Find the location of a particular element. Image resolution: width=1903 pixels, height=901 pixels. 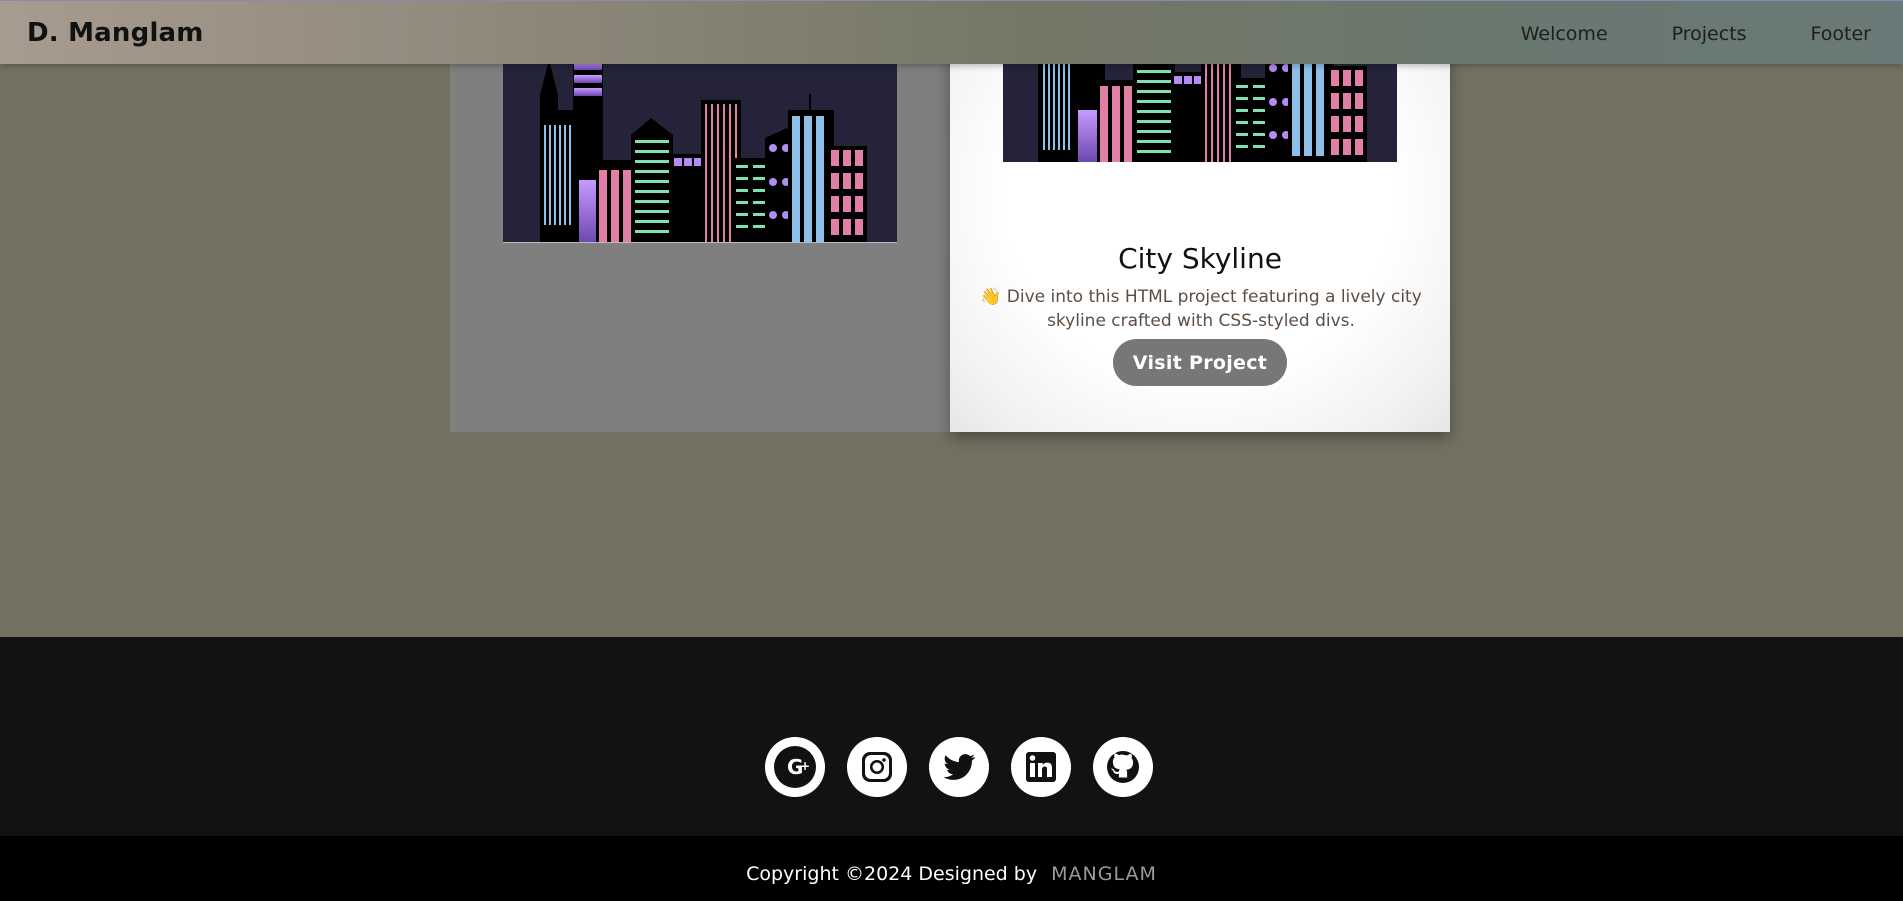

project-title: City Skyline is located at coordinates (1200, 258).